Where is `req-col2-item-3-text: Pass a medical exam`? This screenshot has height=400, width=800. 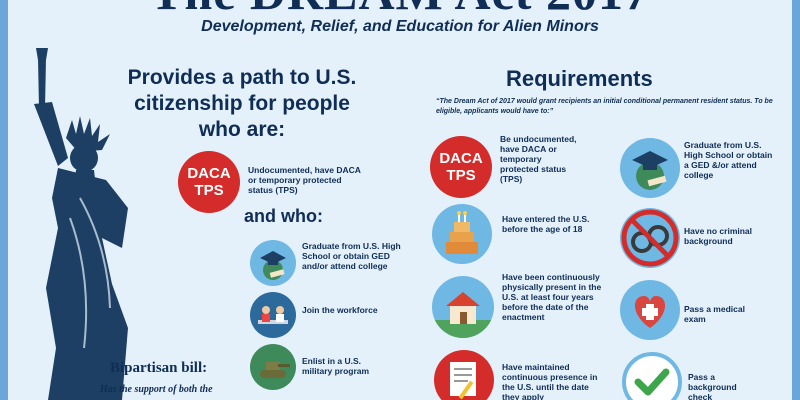 req-col2-item-3-text: Pass a medical exam is located at coordinates (714, 314).